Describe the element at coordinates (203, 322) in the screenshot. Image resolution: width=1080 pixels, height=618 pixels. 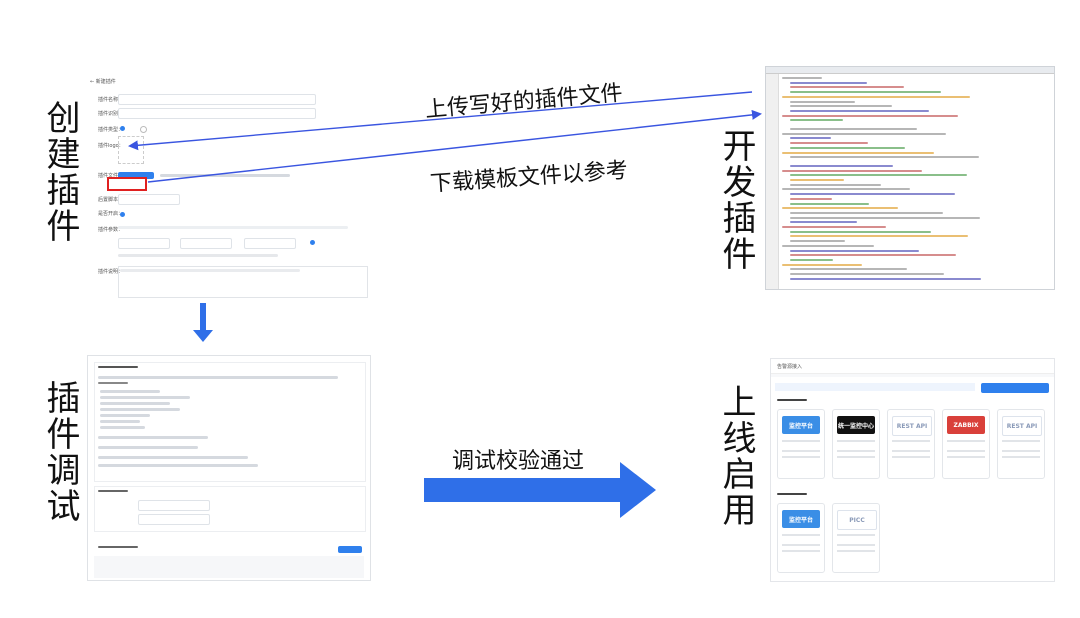
I see `down-arrow` at that location.